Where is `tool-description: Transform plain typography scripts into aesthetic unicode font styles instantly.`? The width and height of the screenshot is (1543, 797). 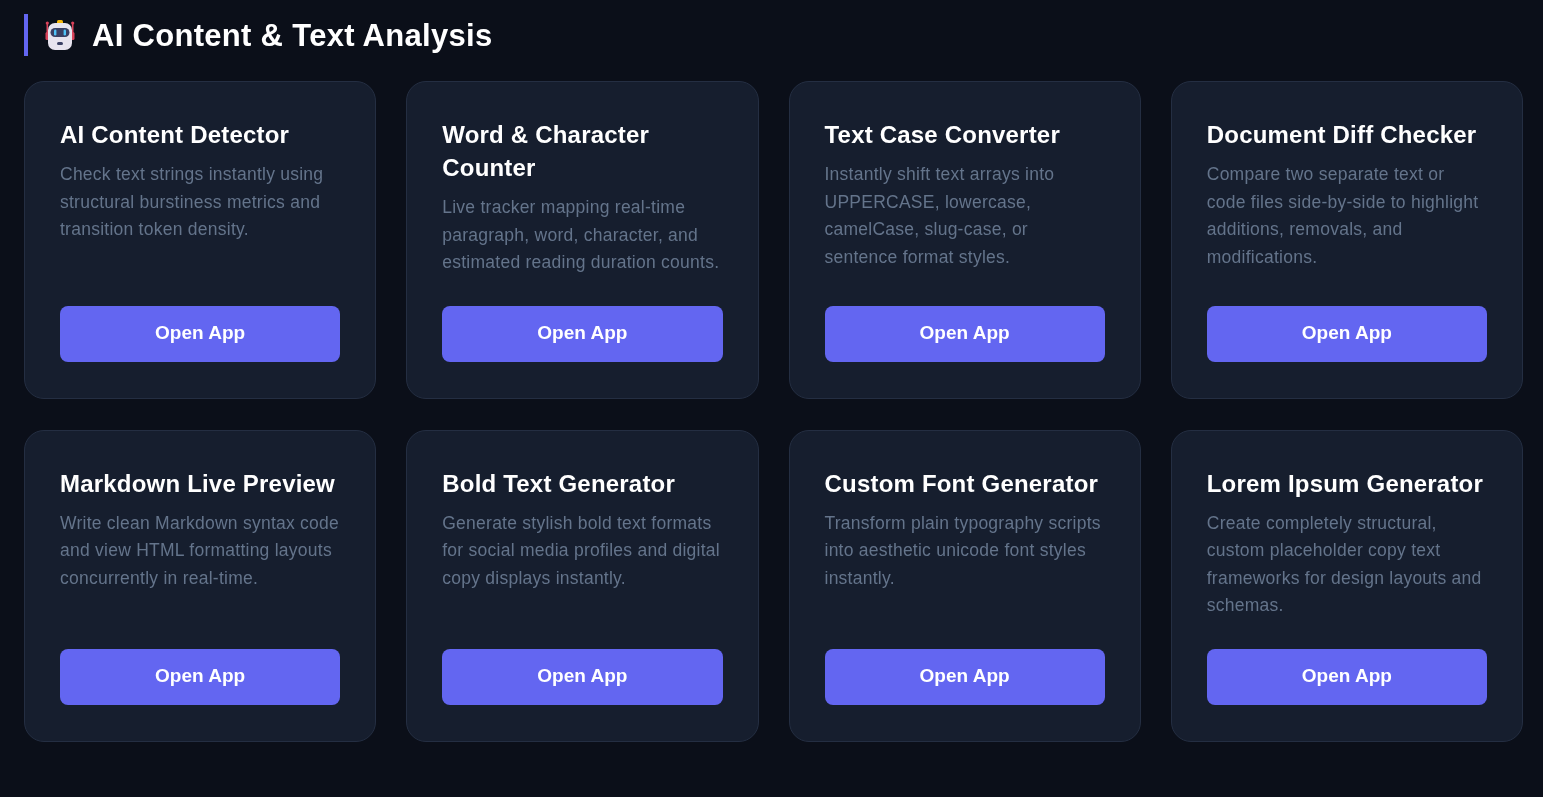 tool-description: Transform plain typography scripts into aesthetic unicode font styles instantly. is located at coordinates (963, 550).